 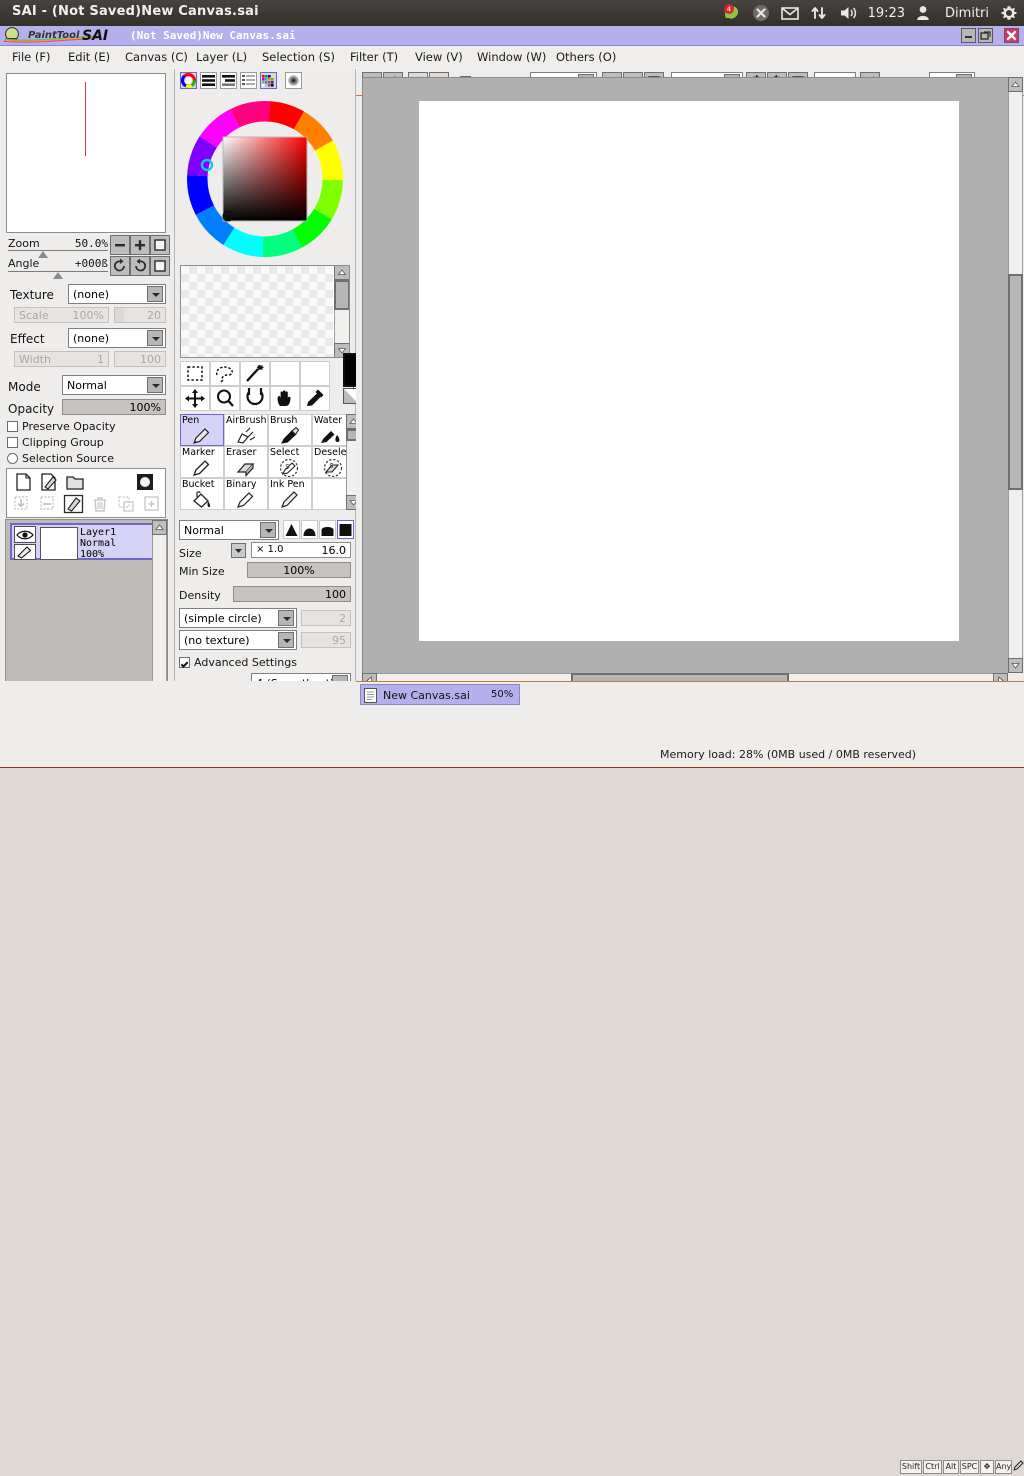 What do you see at coordinates (202, 430) in the screenshot?
I see `brush-pen: Pen` at bounding box center [202, 430].